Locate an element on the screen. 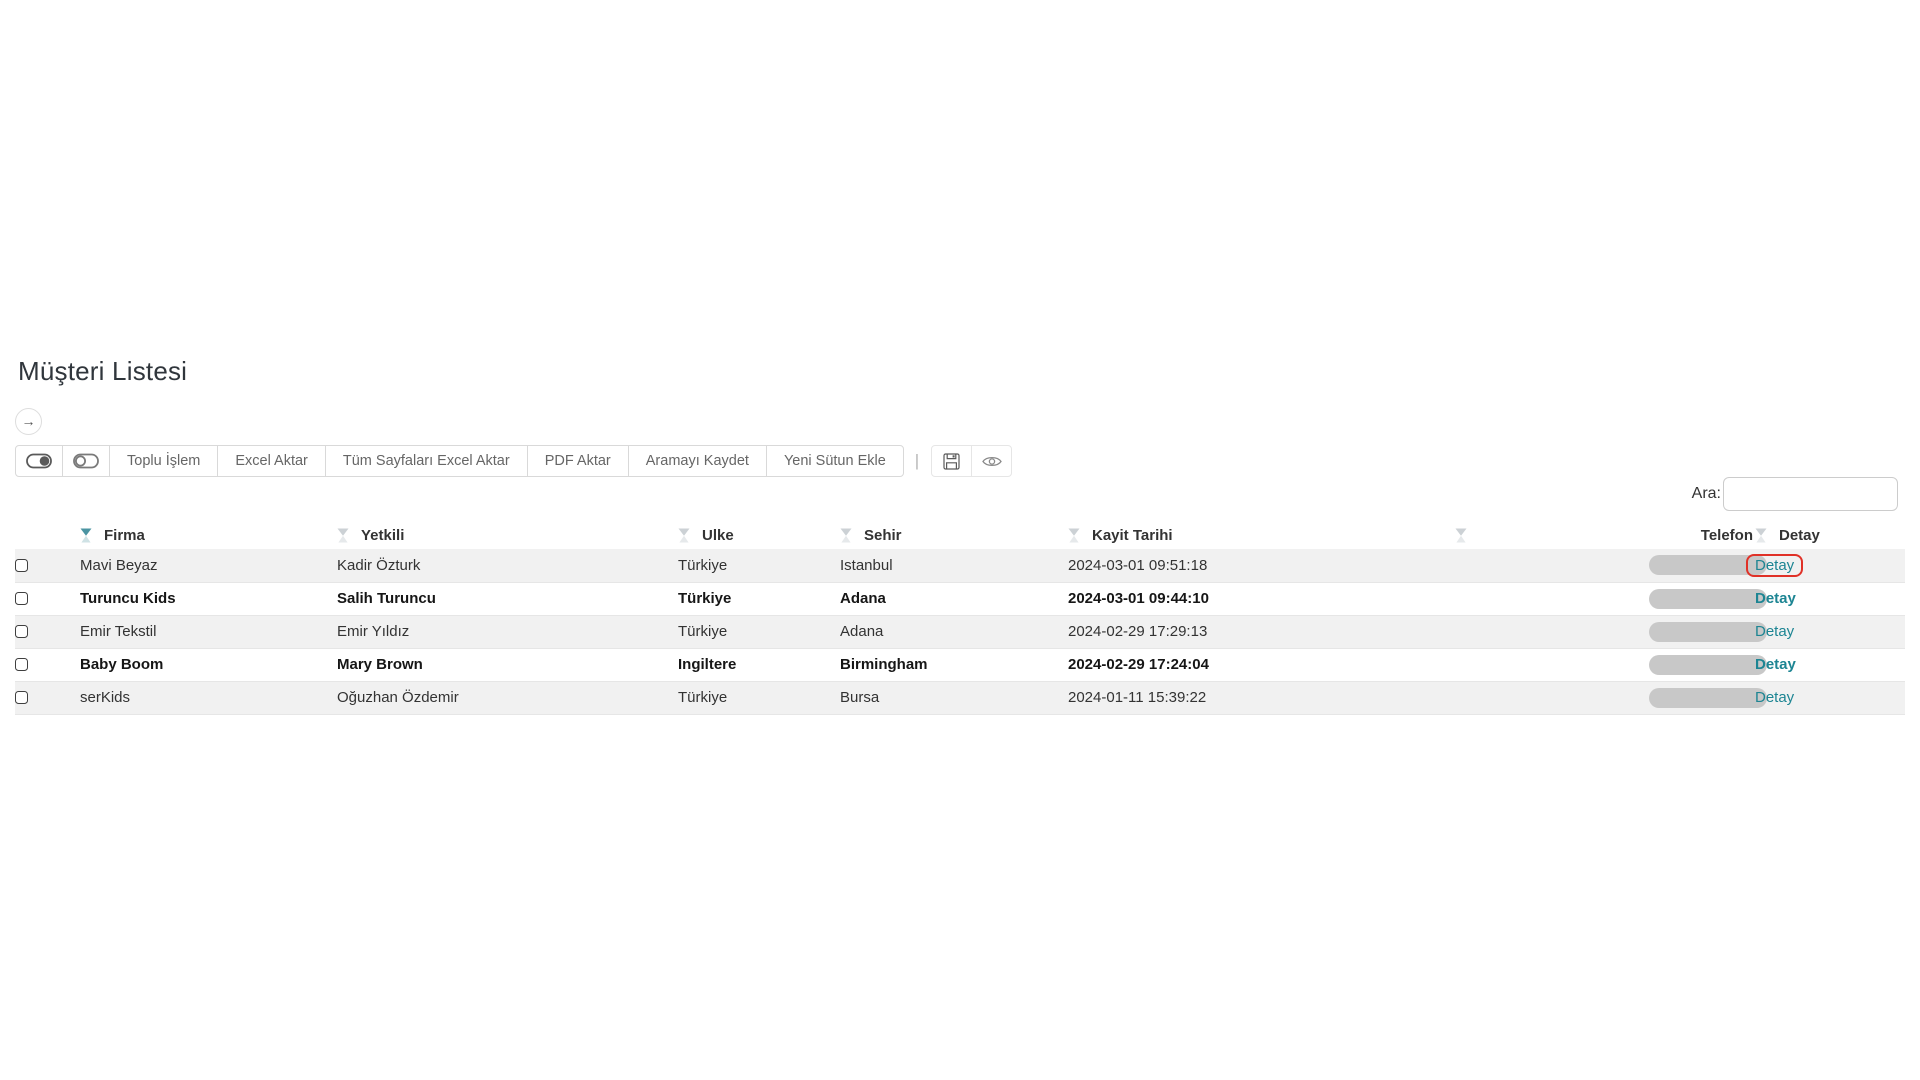 This screenshot has width=1920, height=1080. header-kayit-tarihi: Kayit Tarihi is located at coordinates (1261, 535).